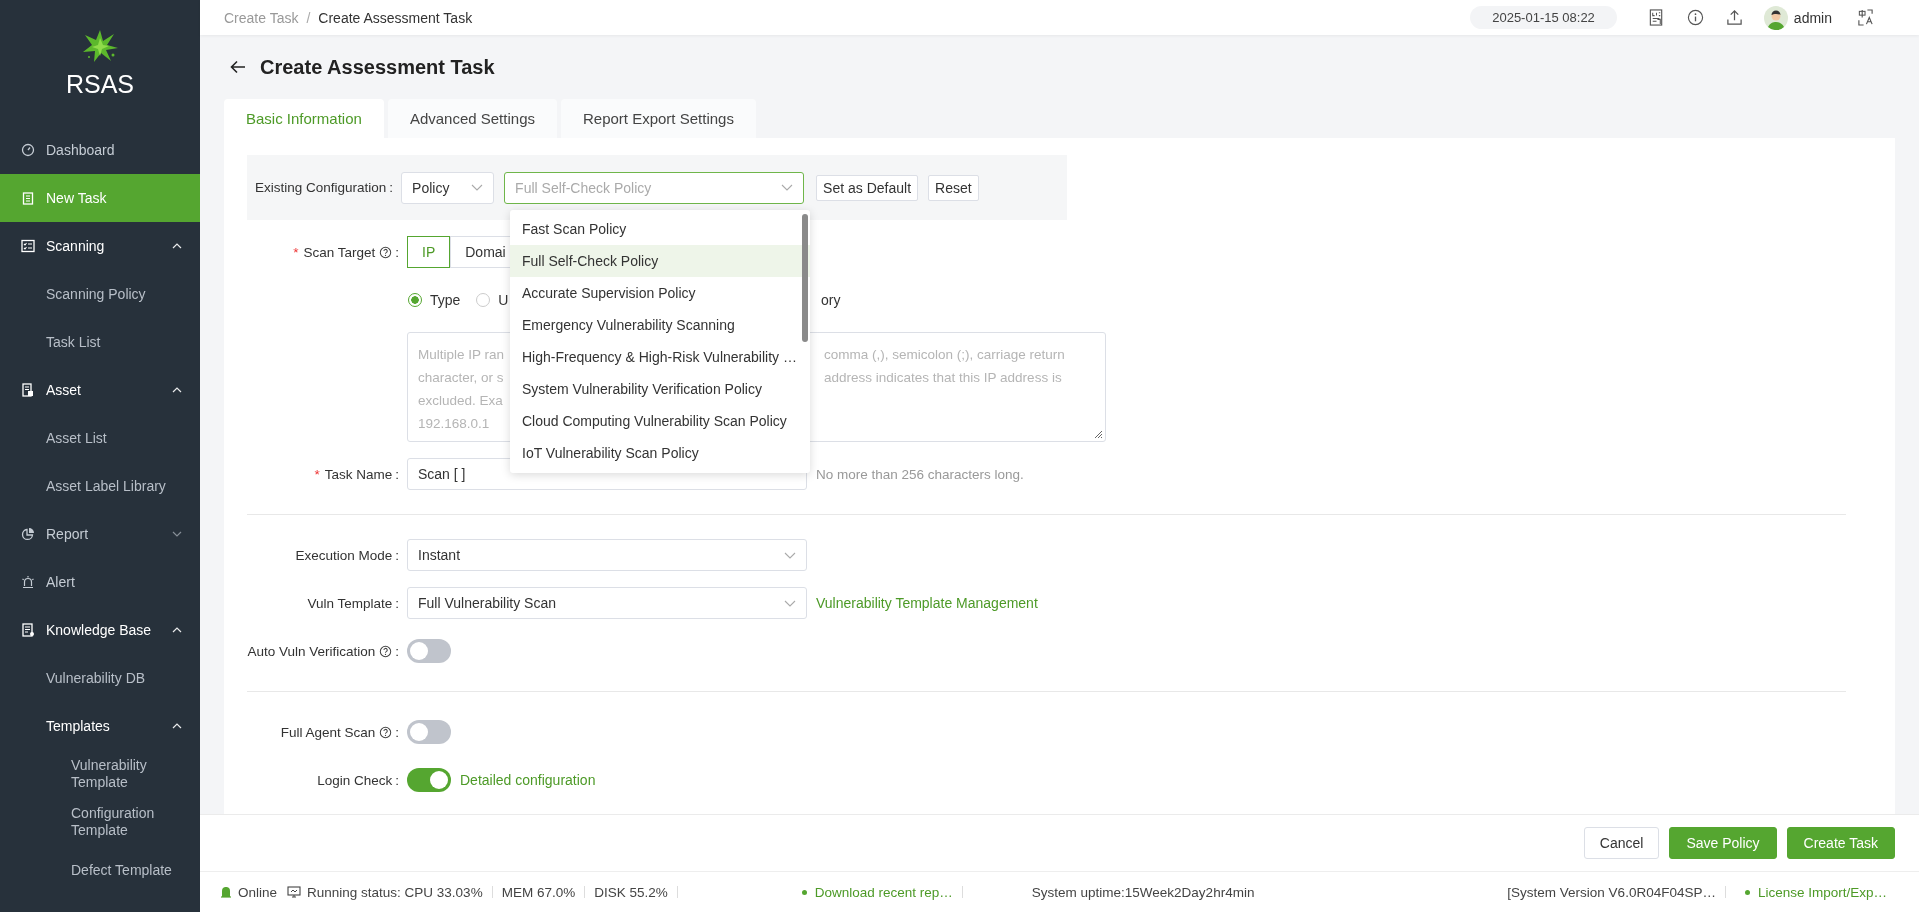 Image resolution: width=1919 pixels, height=912 pixels. What do you see at coordinates (355, 780) in the screenshot?
I see `field-label: Login Check` at bounding box center [355, 780].